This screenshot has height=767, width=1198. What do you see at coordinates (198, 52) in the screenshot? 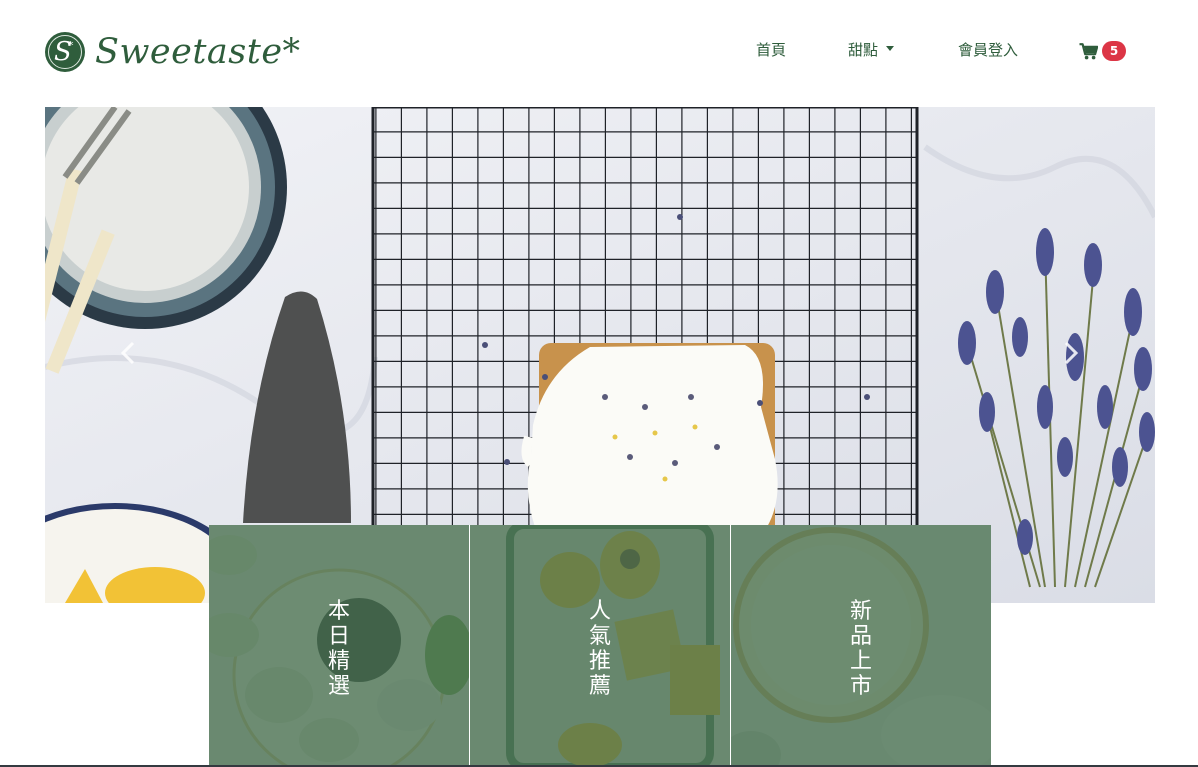
I see `brand-name: Sweetaste*` at bounding box center [198, 52].